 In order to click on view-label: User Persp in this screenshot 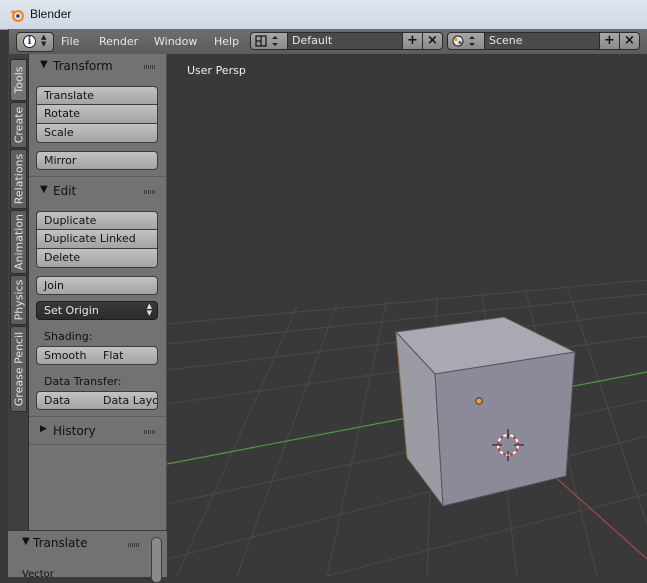, I will do `click(216, 70)`.